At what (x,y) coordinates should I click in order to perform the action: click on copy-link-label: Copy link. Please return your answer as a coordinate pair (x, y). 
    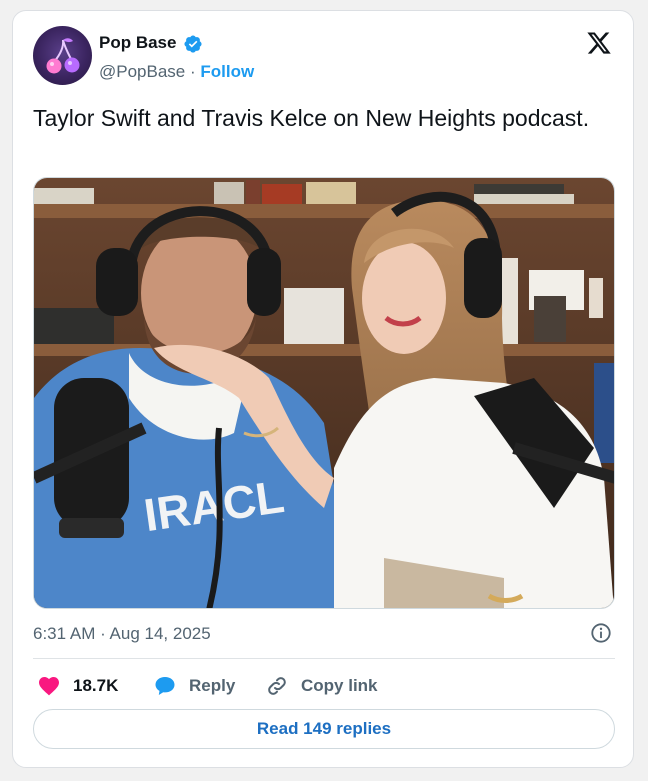
    Looking at the image, I should click on (339, 685).